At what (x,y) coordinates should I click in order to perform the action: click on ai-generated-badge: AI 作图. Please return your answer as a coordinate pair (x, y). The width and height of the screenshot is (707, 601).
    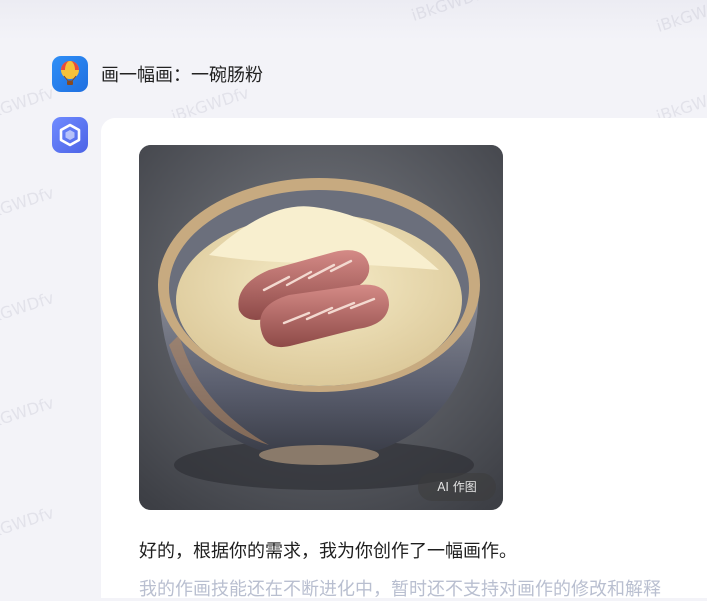
    Looking at the image, I should click on (457, 487).